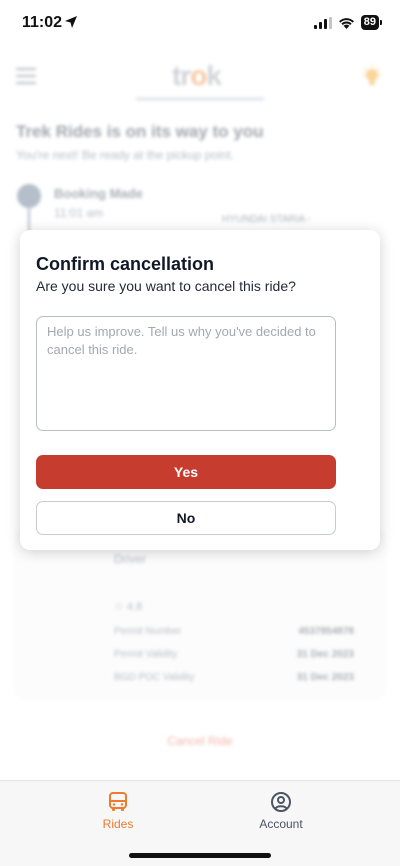  Describe the element at coordinates (281, 824) in the screenshot. I see `tab-account-label: Account` at that location.